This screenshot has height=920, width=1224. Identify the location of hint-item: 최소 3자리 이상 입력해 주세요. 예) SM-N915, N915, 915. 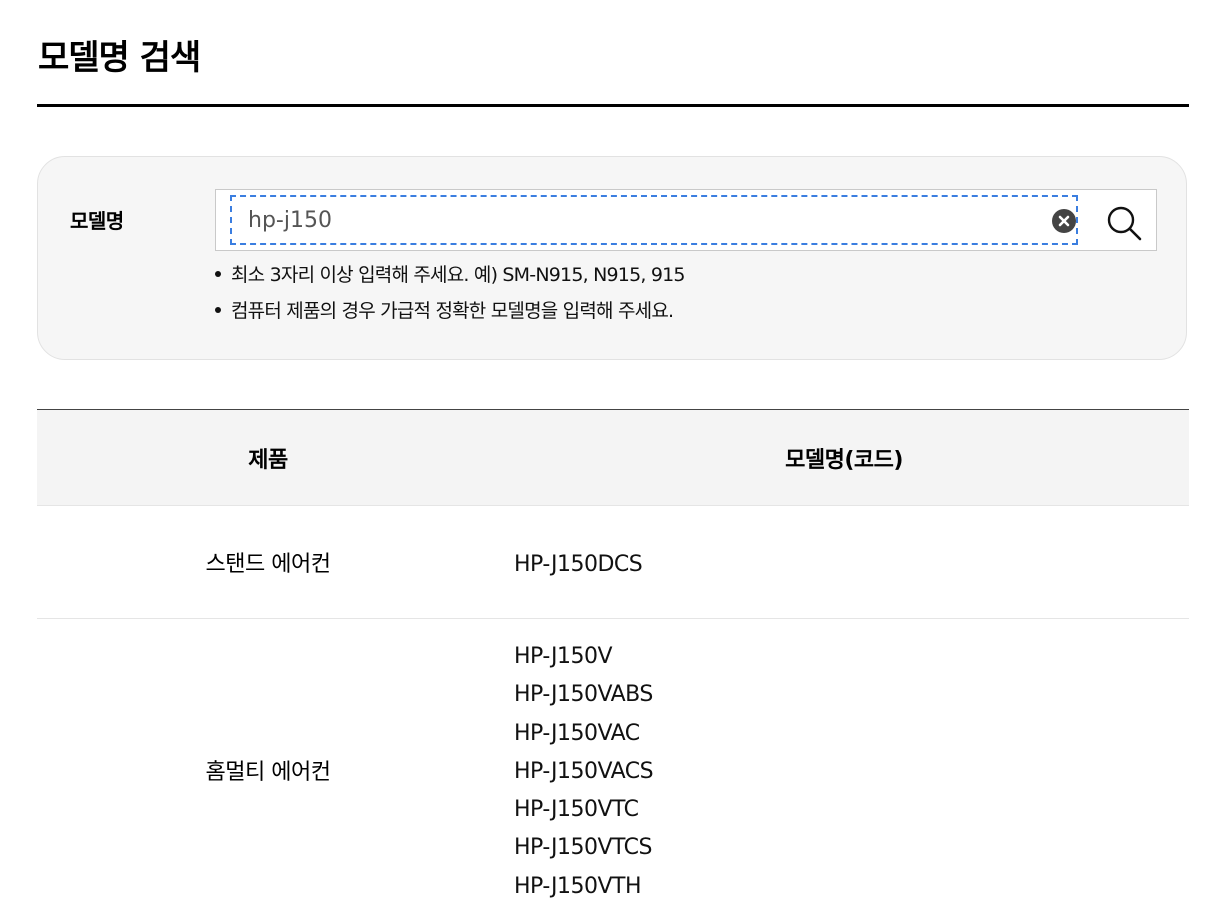
(450, 275).